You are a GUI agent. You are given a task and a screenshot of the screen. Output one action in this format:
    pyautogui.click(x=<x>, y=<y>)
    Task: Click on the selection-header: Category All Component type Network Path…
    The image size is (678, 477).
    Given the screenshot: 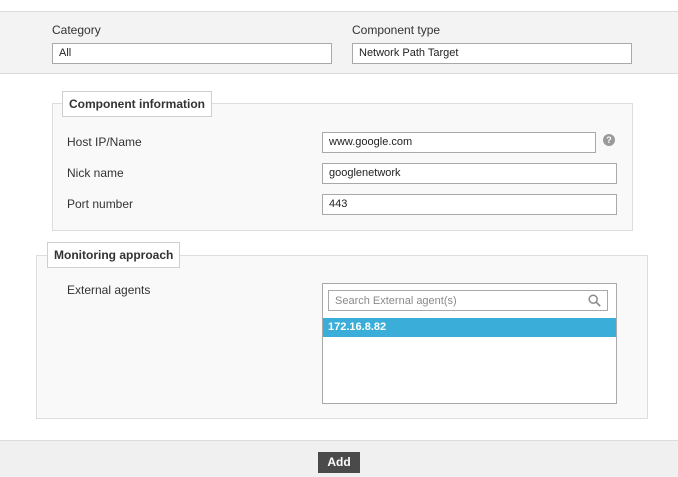 What is the action you would take?
    pyautogui.click(x=339, y=42)
    